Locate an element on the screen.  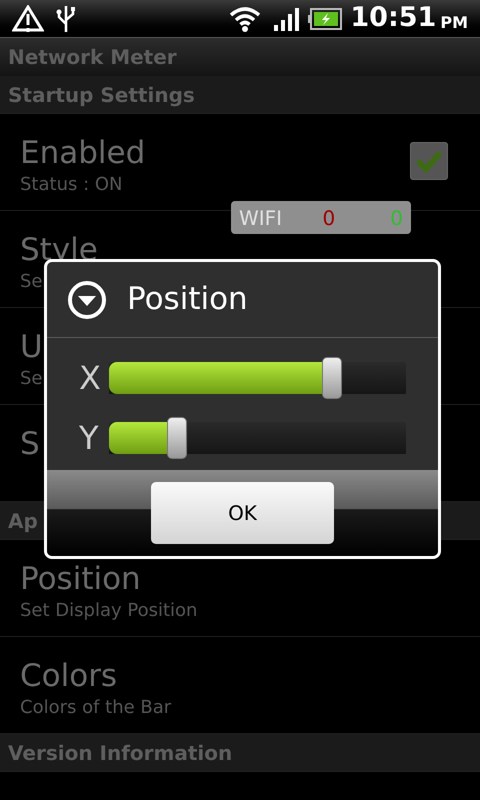
wifi-icon is located at coordinates (245, 18).